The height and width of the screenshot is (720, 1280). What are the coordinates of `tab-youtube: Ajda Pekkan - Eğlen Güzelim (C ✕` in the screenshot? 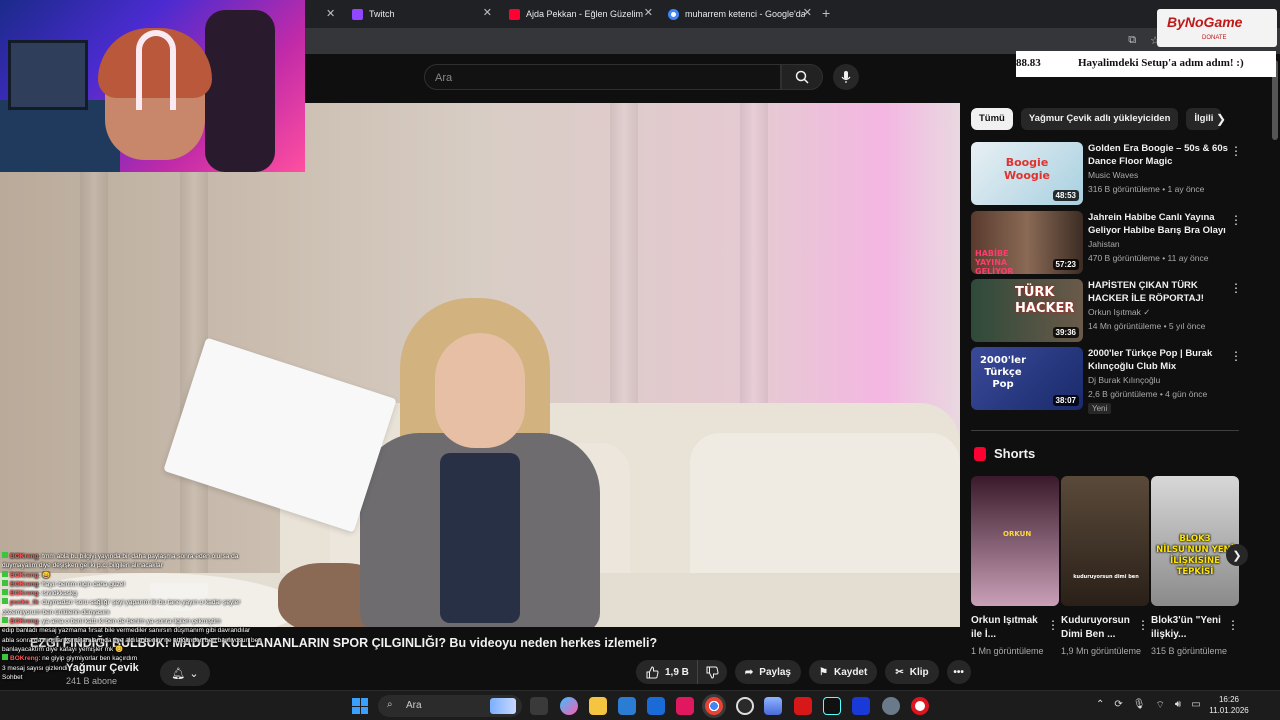 It's located at (581, 14).